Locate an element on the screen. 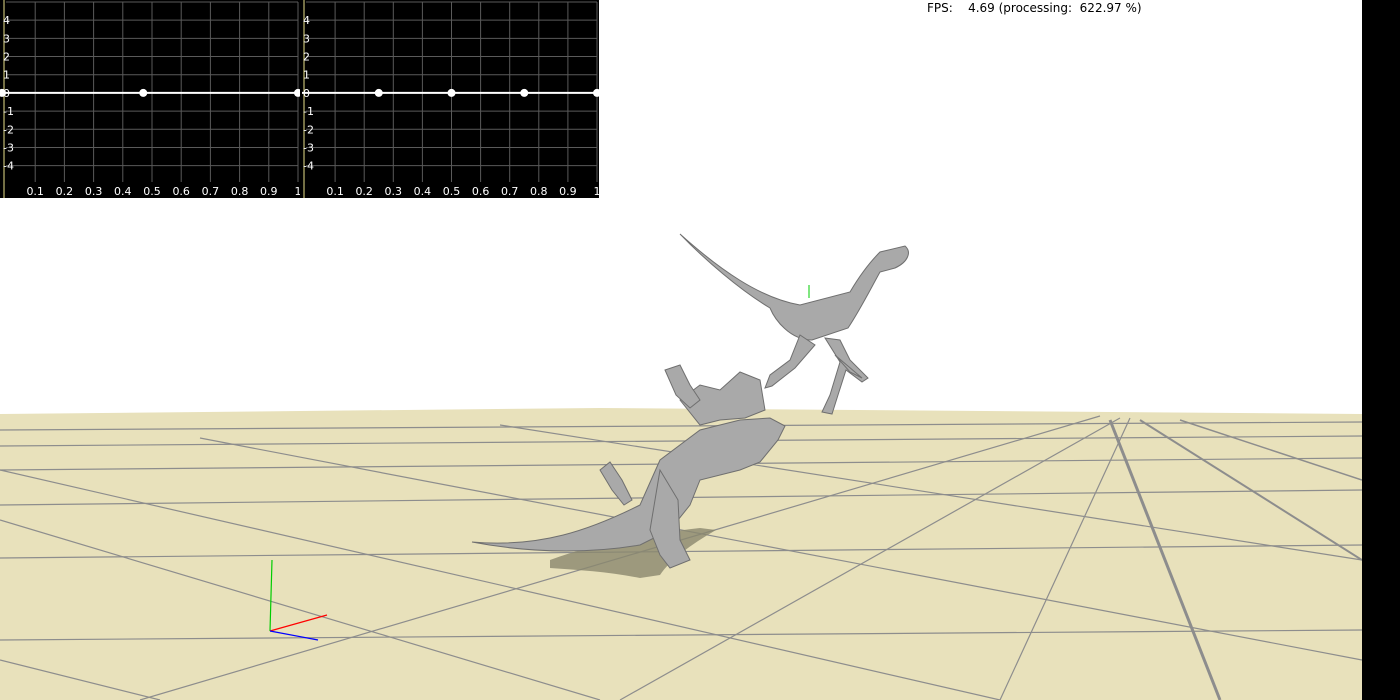 Image resolution: width=1400 pixels, height=700 pixels. fps-readout: FPS: 4.69 (processing: 622.97 %) is located at coordinates (1034, 8).